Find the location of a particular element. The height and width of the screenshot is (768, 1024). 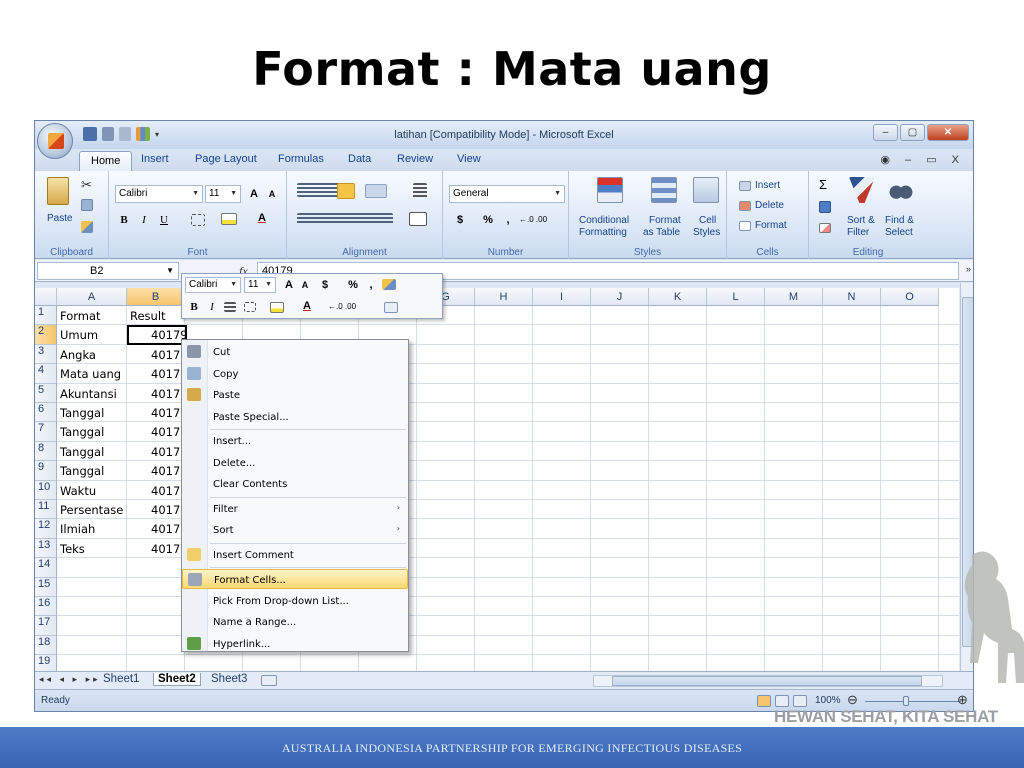

row-header-16: 16 is located at coordinates (46, 607).